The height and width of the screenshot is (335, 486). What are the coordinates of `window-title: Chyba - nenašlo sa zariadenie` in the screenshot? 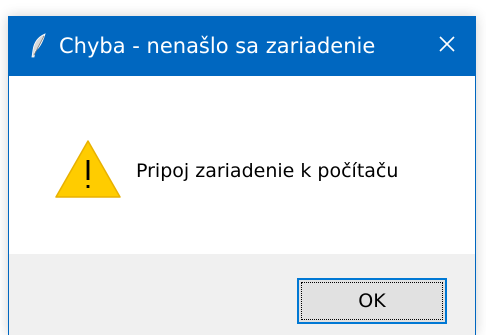 It's located at (217, 46).